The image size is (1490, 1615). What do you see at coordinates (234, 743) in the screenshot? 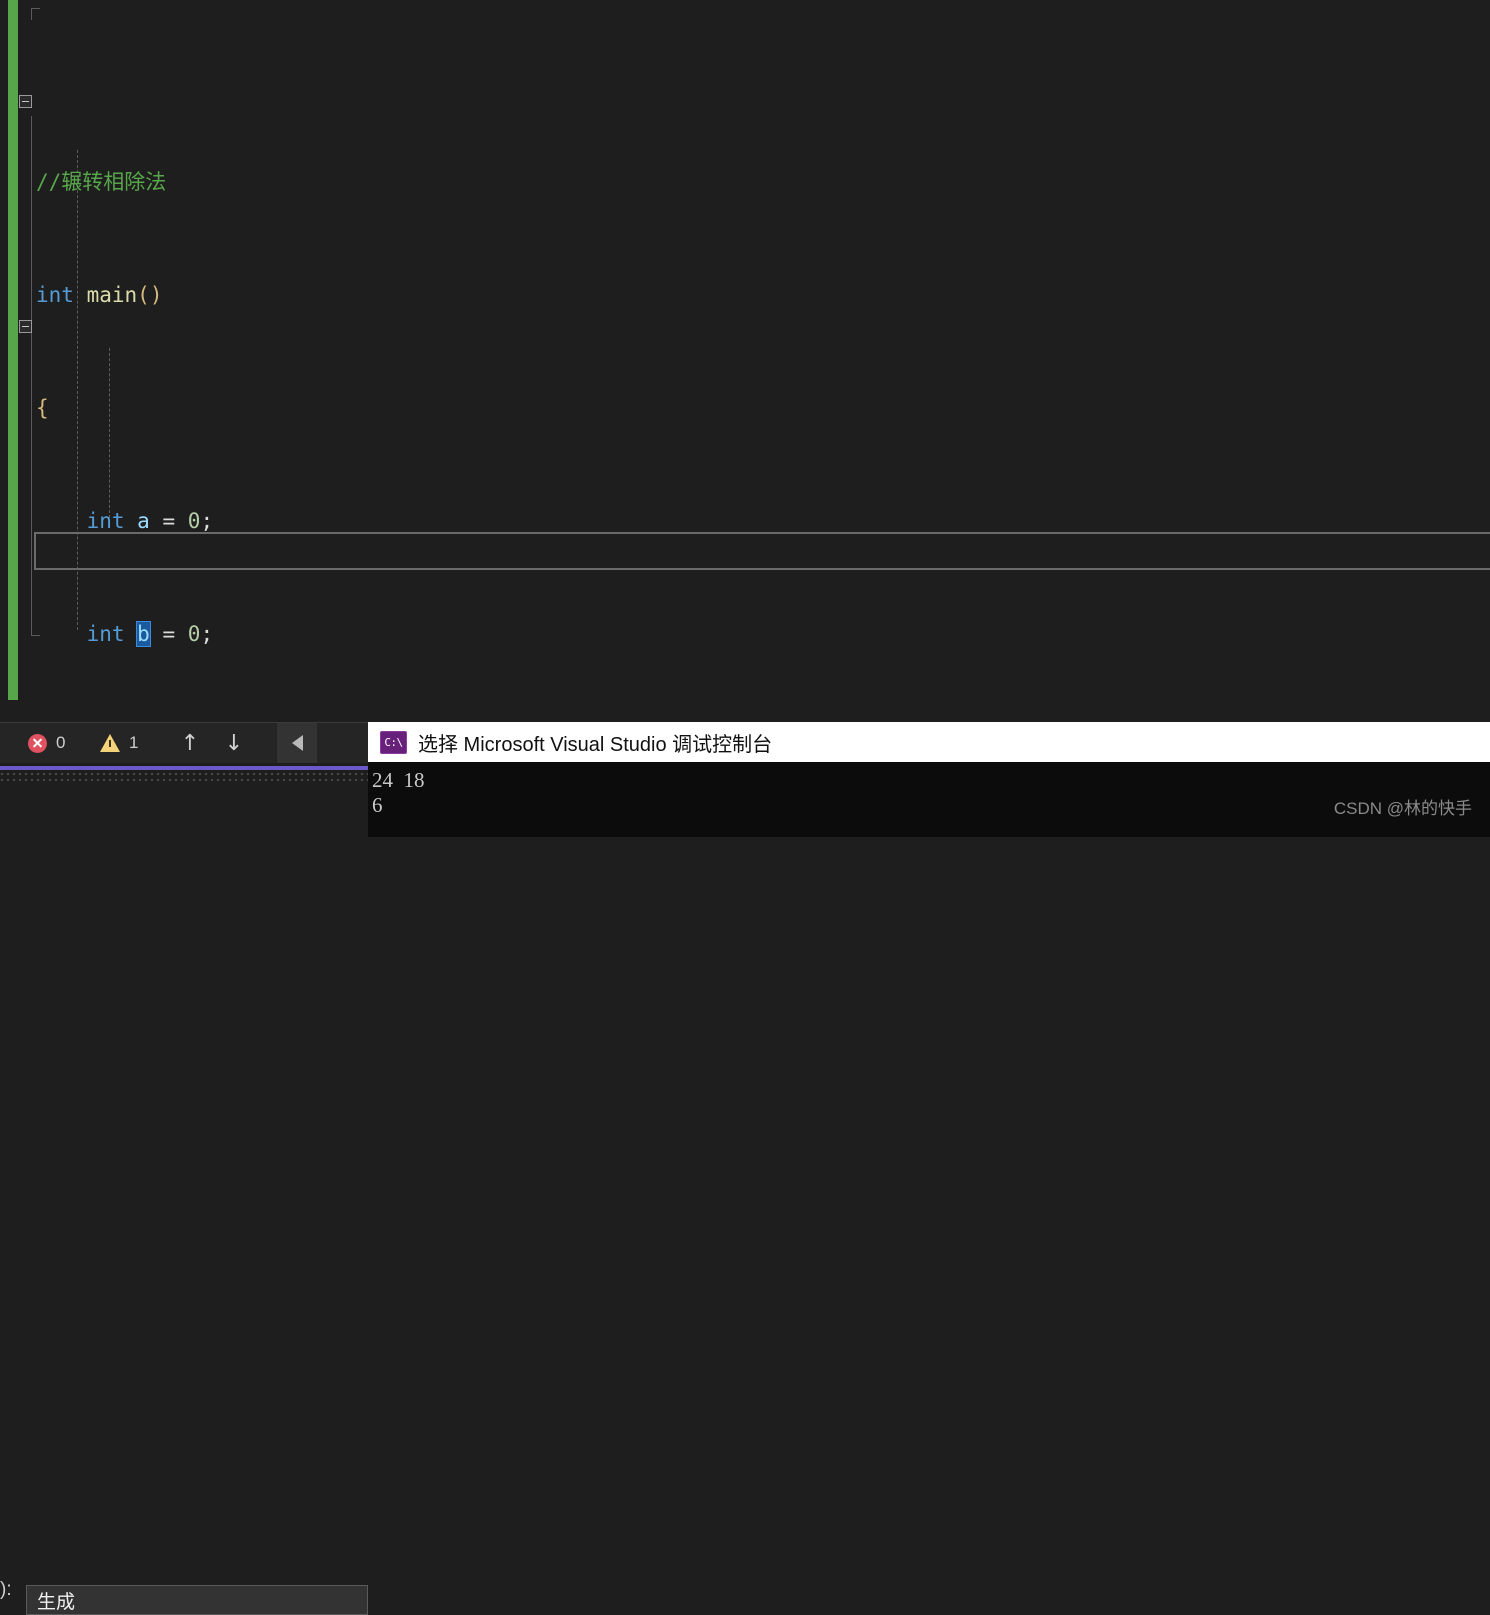
I see `next-item-button: ↓` at bounding box center [234, 743].